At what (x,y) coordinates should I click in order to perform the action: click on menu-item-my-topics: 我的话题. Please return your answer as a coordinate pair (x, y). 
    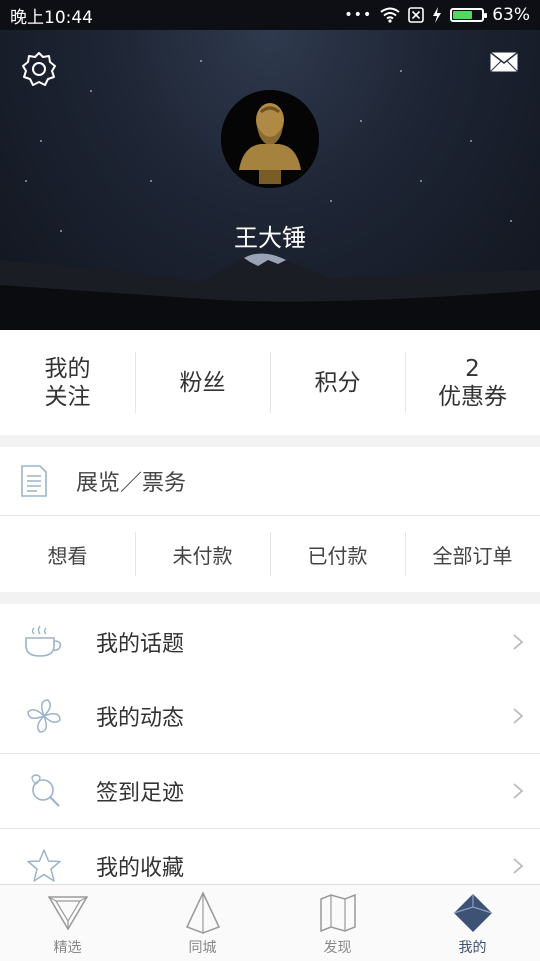
    Looking at the image, I should click on (270, 641).